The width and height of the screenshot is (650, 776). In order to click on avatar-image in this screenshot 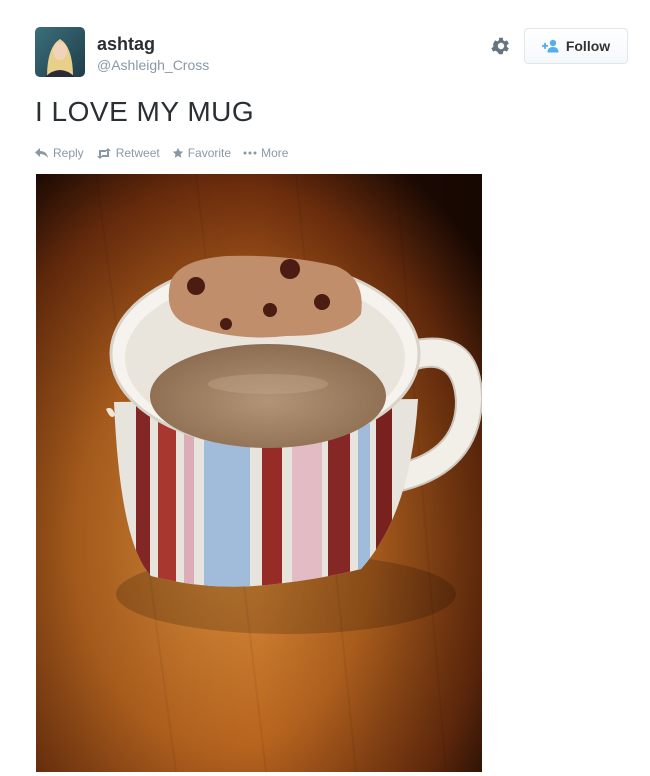, I will do `click(60, 52)`.